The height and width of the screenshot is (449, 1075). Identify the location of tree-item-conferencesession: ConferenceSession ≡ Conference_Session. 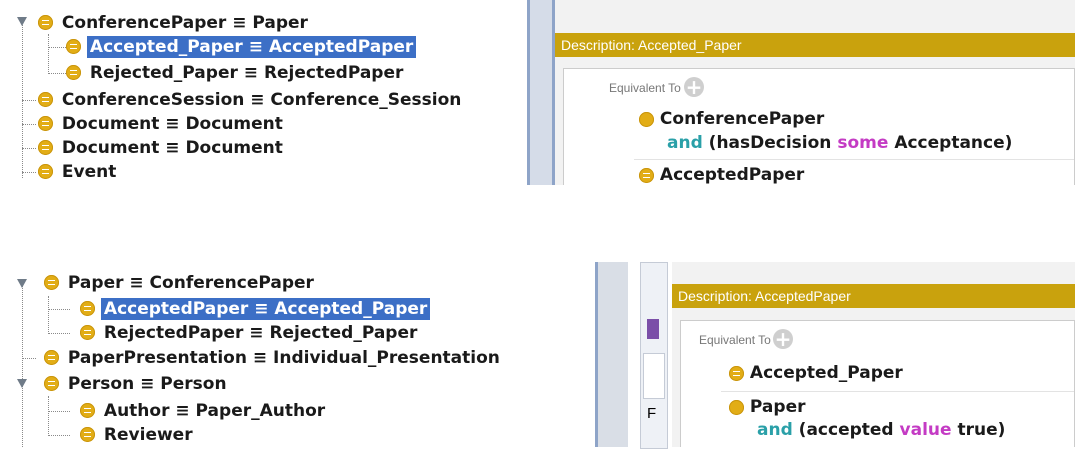
(251, 100).